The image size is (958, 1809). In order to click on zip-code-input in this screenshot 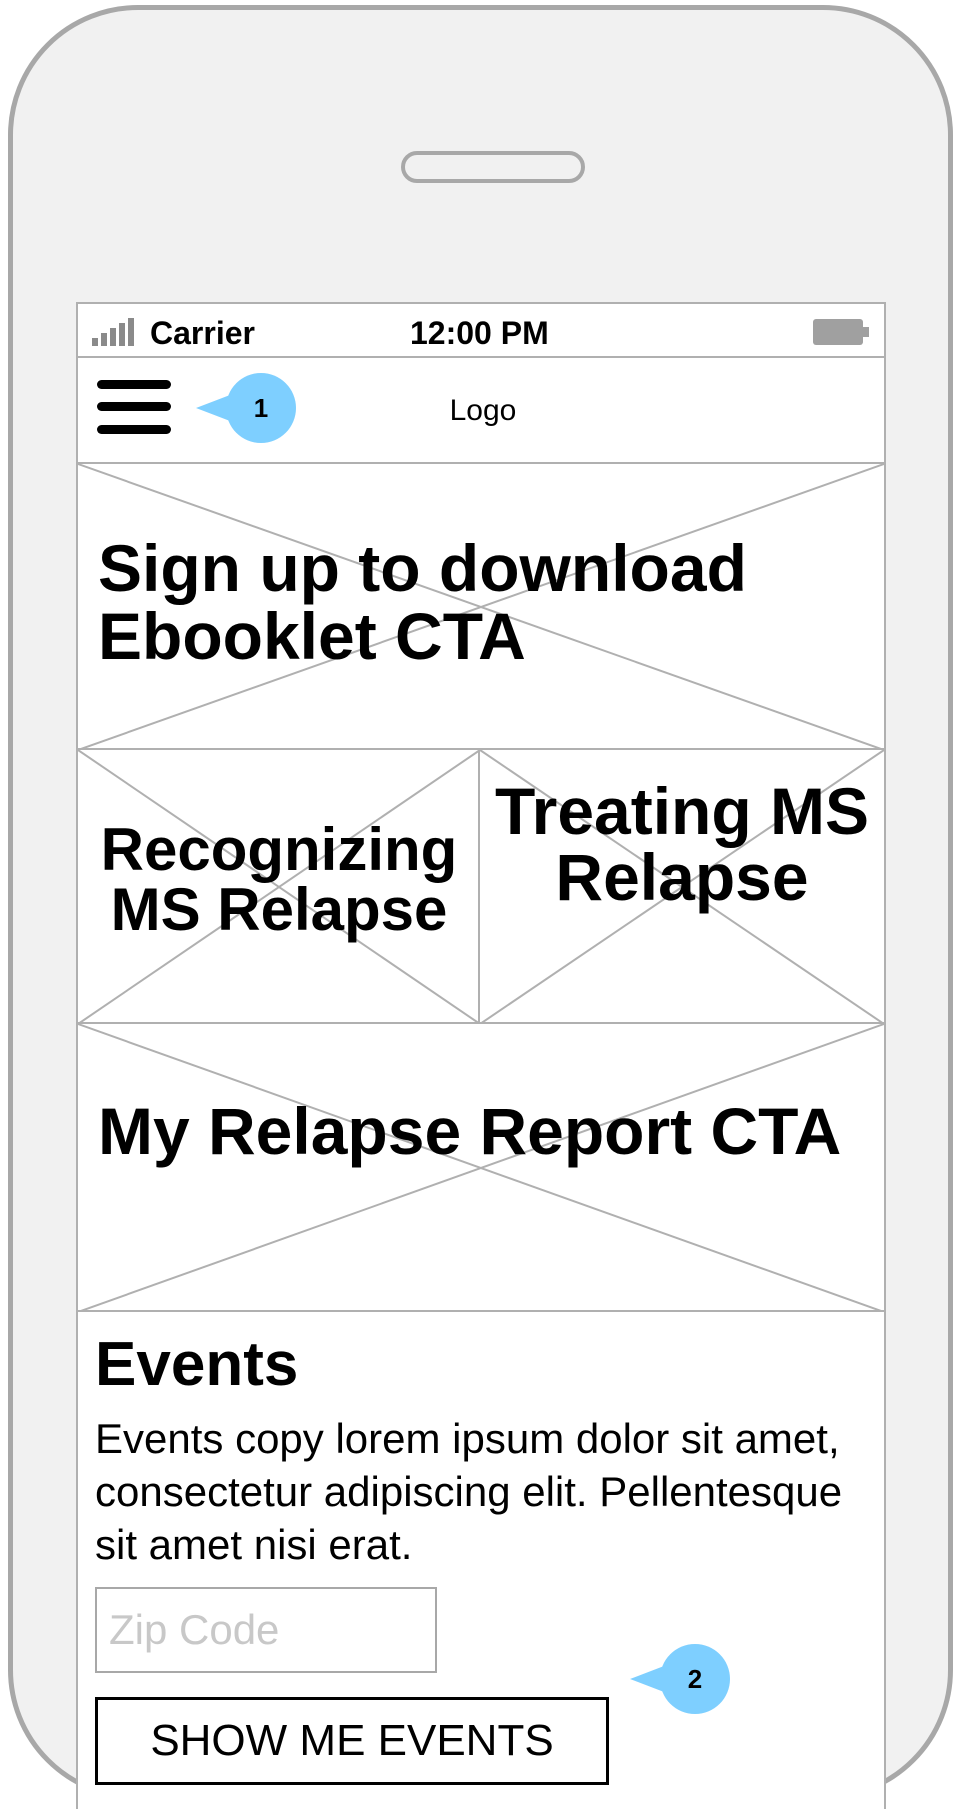, I will do `click(266, 1630)`.